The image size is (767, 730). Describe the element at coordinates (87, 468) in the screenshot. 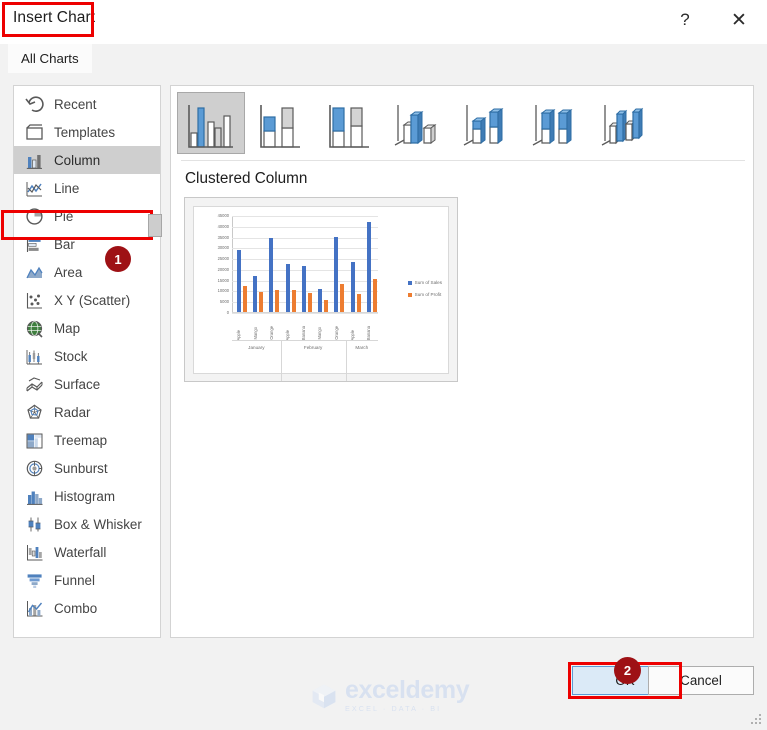

I see `sidebar-item-sunburst: Sunburst` at that location.